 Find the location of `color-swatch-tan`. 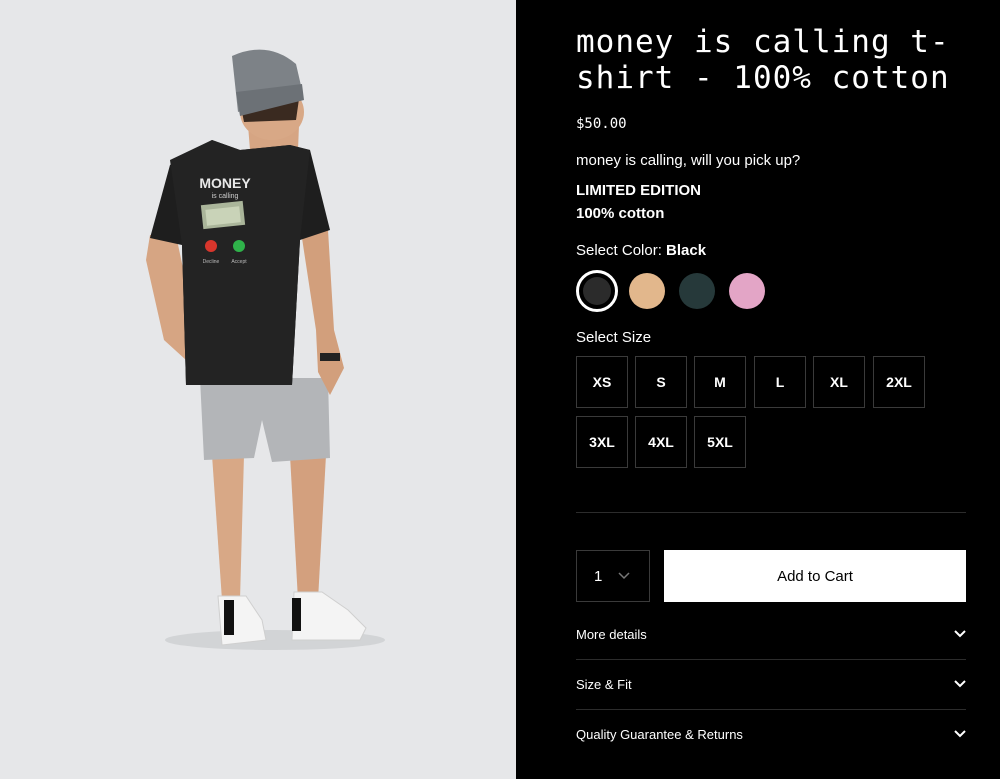

color-swatch-tan is located at coordinates (647, 291).